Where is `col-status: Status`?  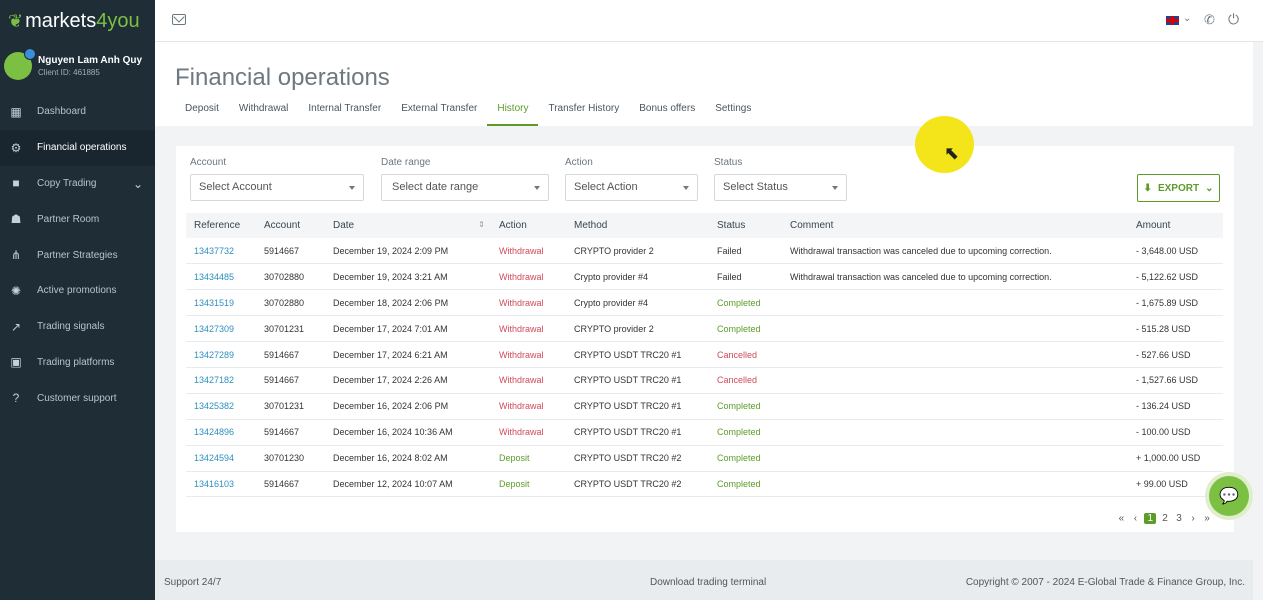
col-status: Status is located at coordinates (745, 225).